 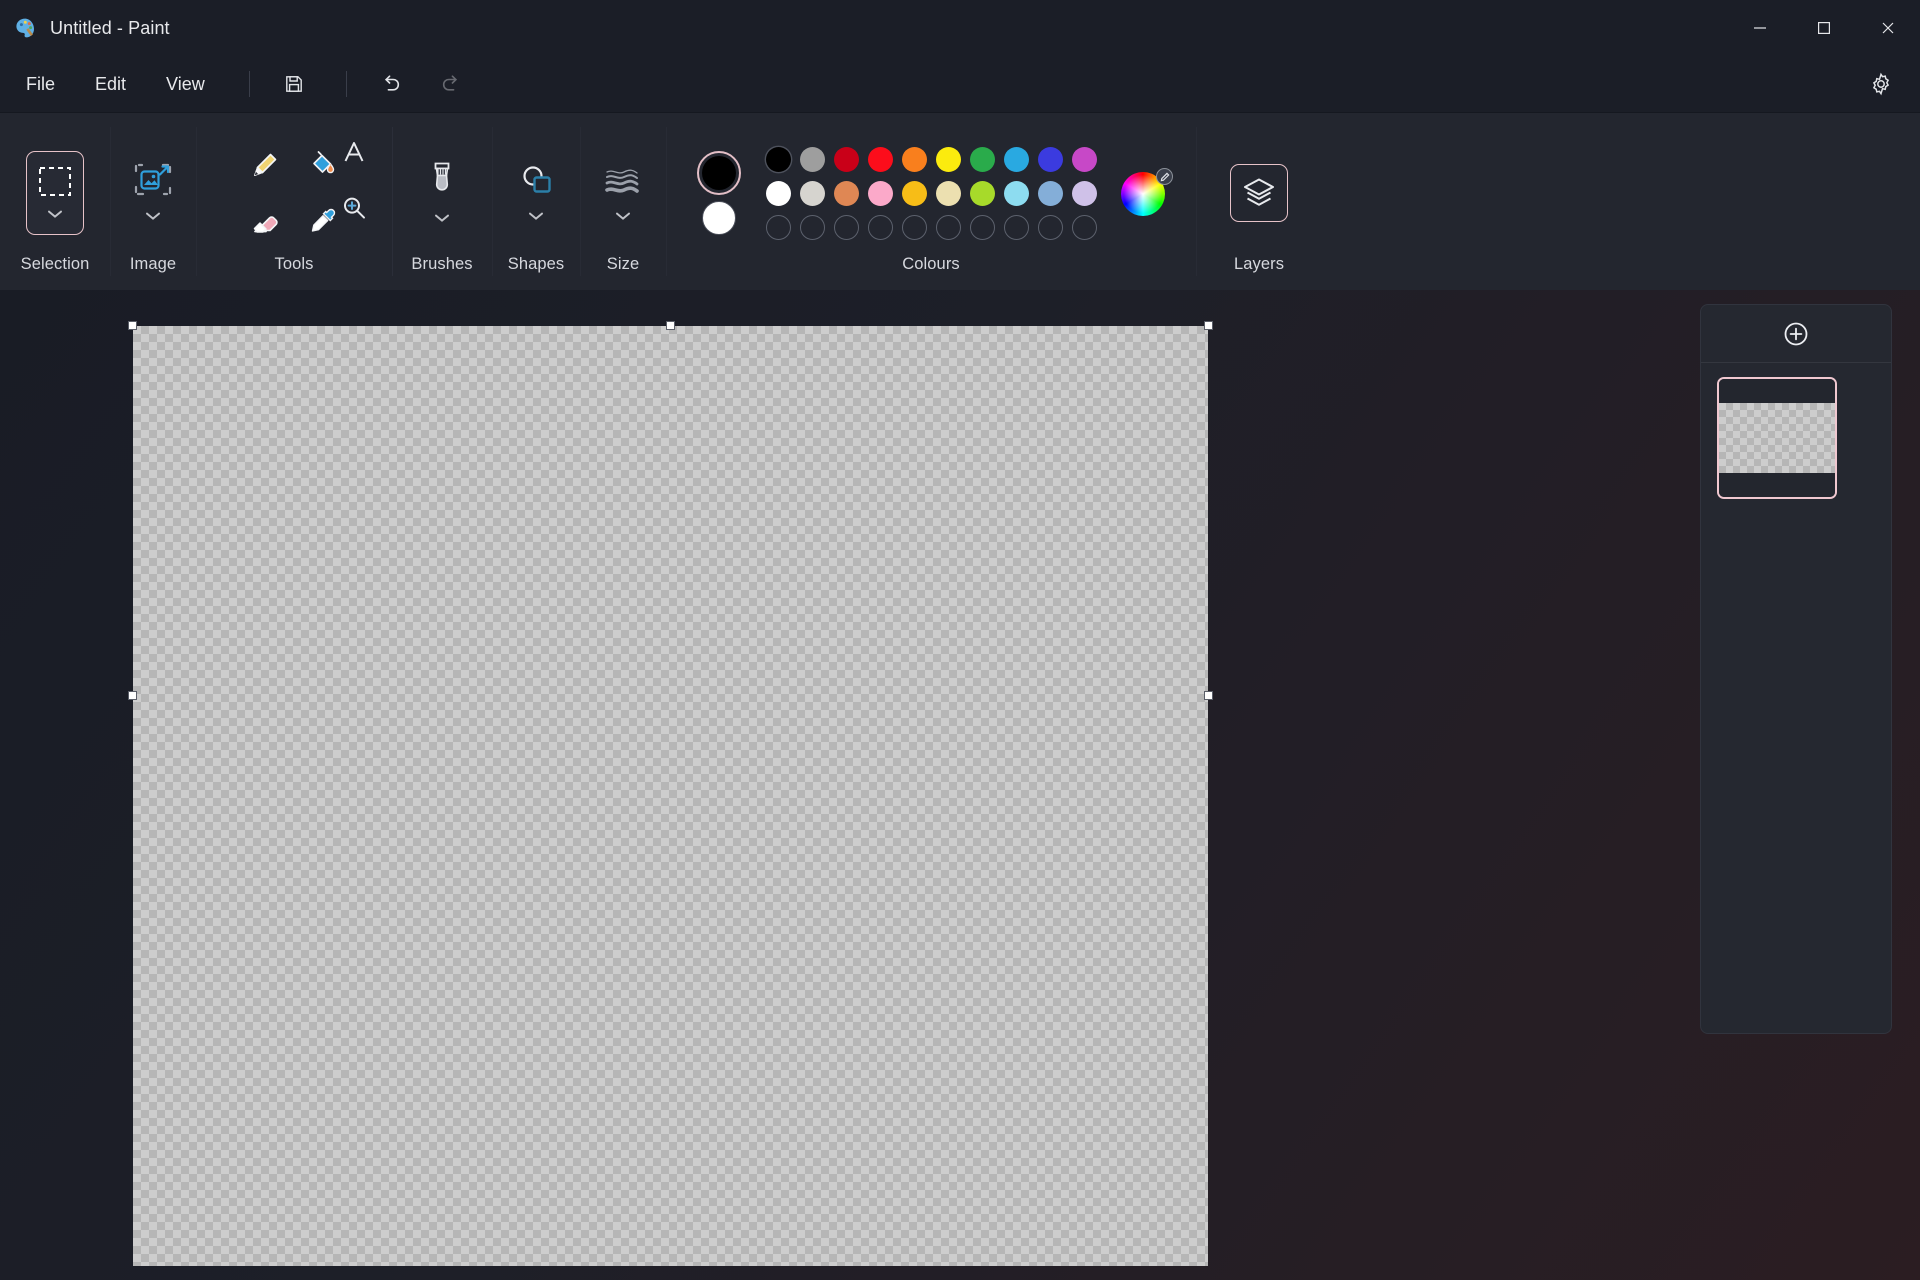 I want to click on colour-palette-grid, so click(x=931, y=193).